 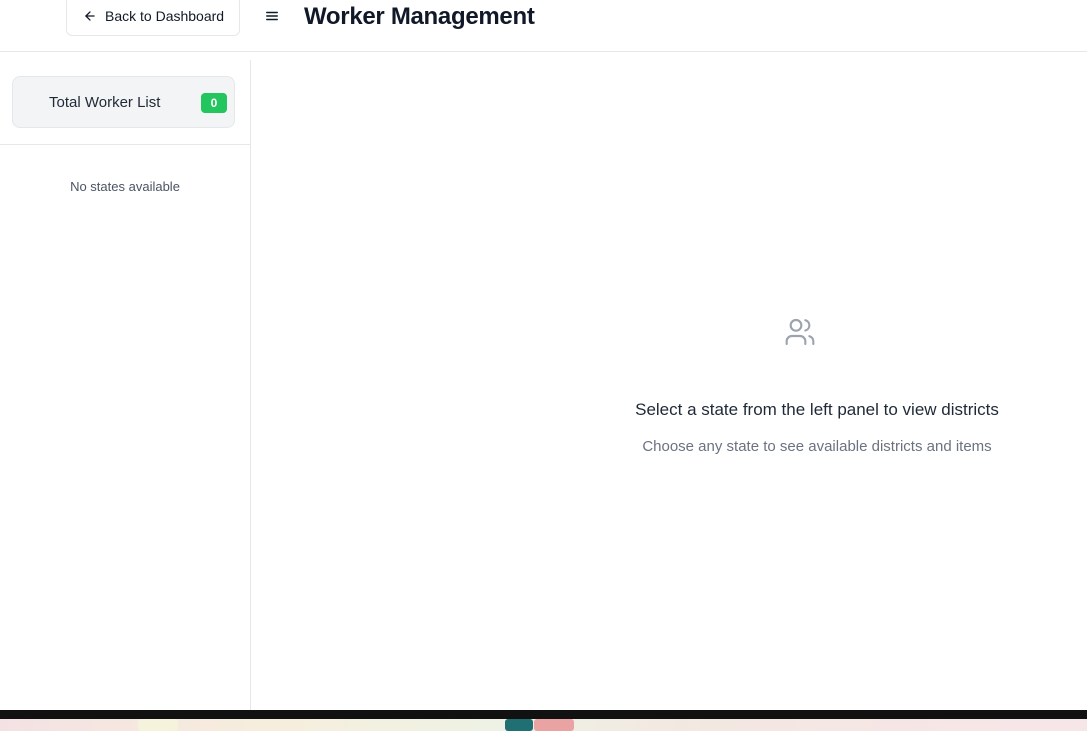 What do you see at coordinates (214, 103) in the screenshot?
I see `worker-count-badge: 0` at bounding box center [214, 103].